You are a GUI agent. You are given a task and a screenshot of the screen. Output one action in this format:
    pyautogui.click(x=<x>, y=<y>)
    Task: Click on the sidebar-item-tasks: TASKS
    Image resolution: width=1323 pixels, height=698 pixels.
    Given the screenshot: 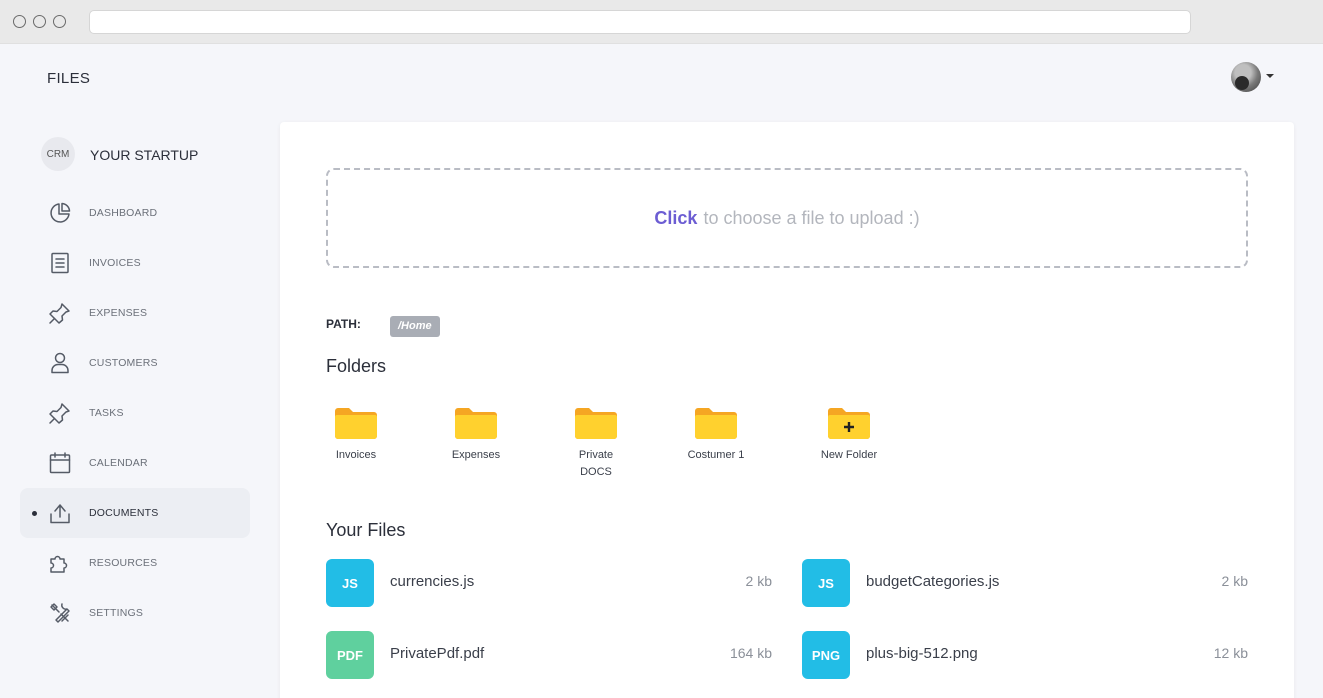 What is the action you would take?
    pyautogui.click(x=135, y=413)
    